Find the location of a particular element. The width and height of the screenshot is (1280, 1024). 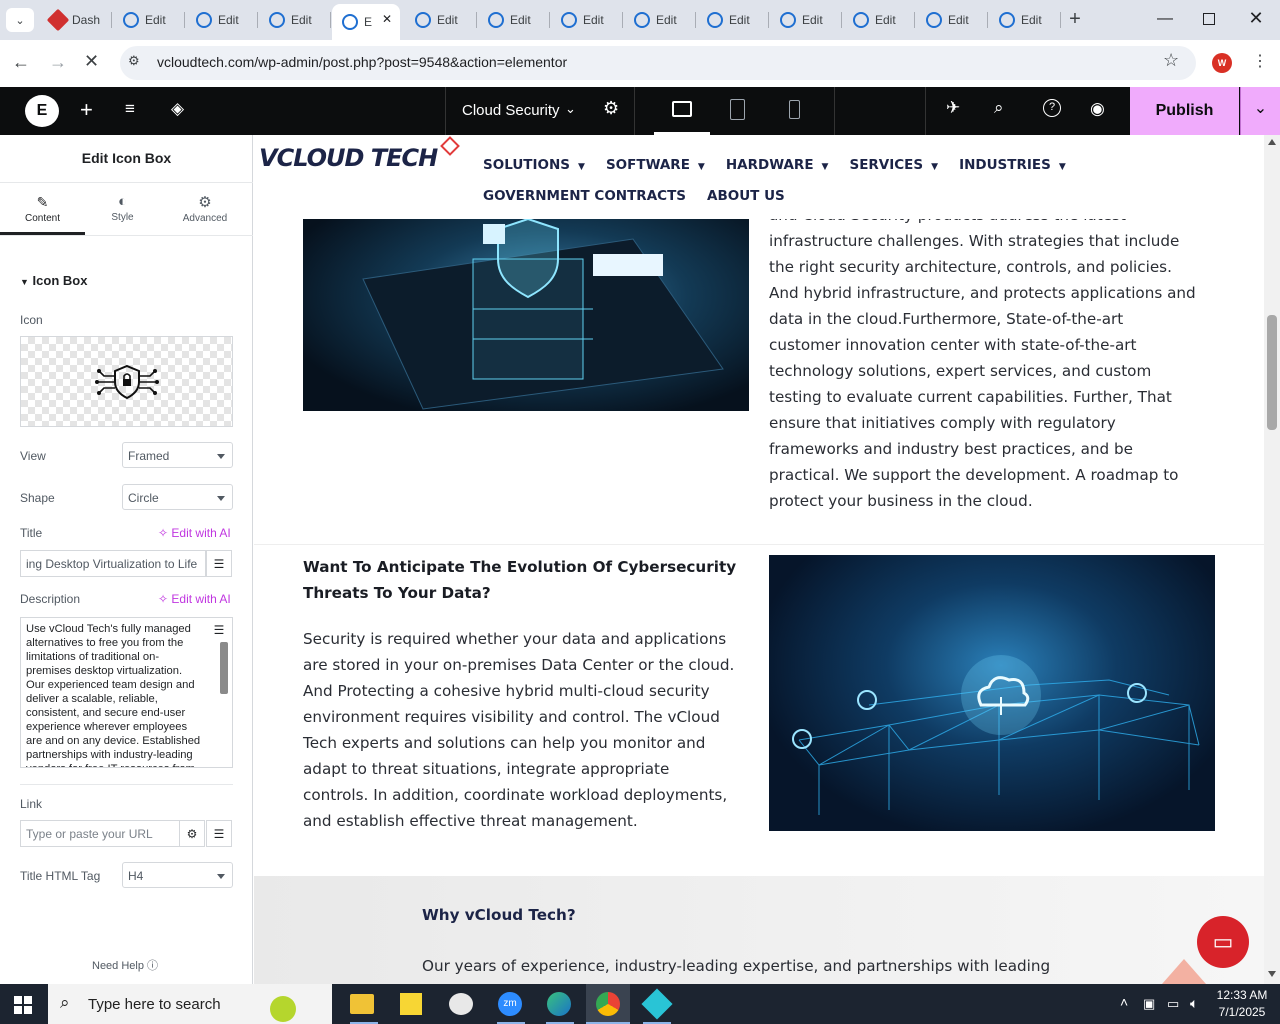

site-logo: VCLOUD TECH is located at coordinates (348, 158).